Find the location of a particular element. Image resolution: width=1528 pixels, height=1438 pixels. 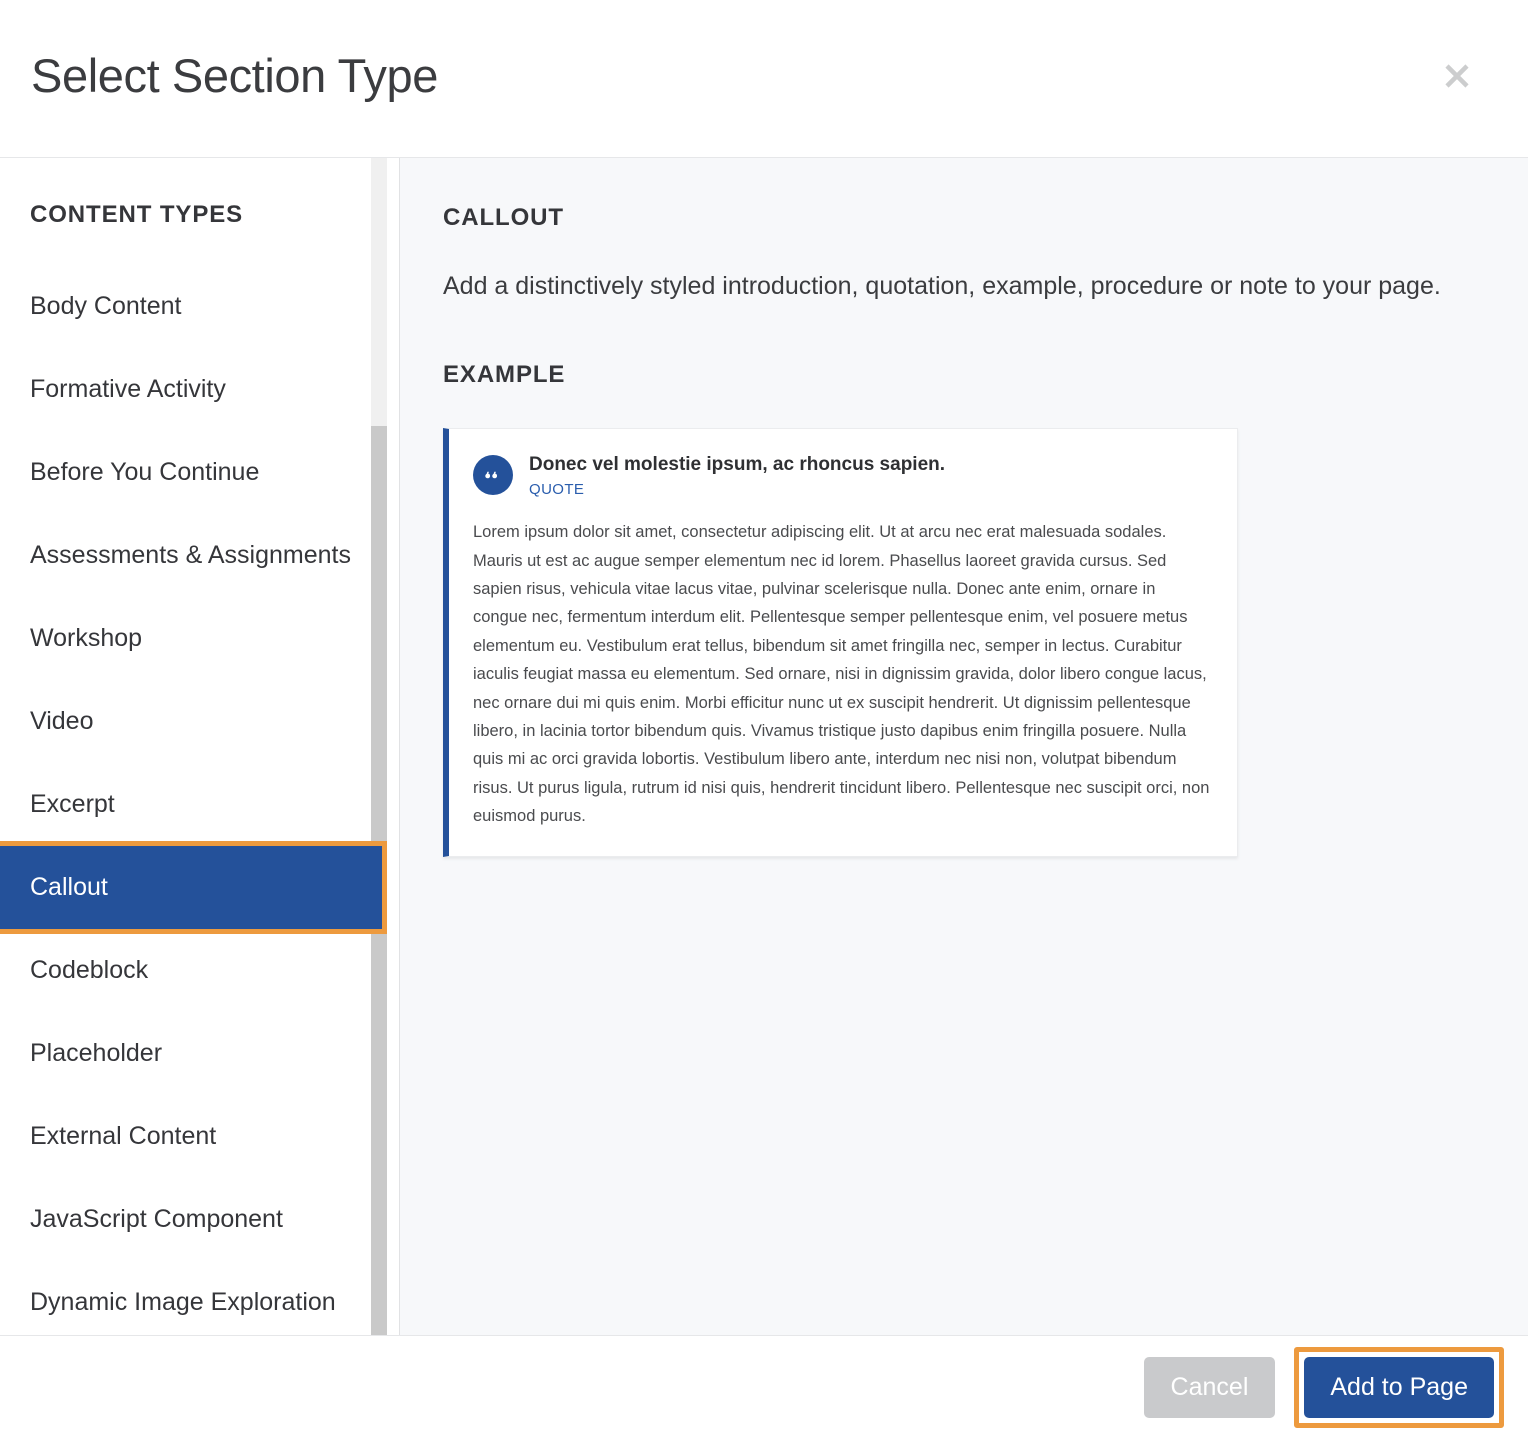

sidebar-item-codeblock: Codeblock is located at coordinates (199, 970).